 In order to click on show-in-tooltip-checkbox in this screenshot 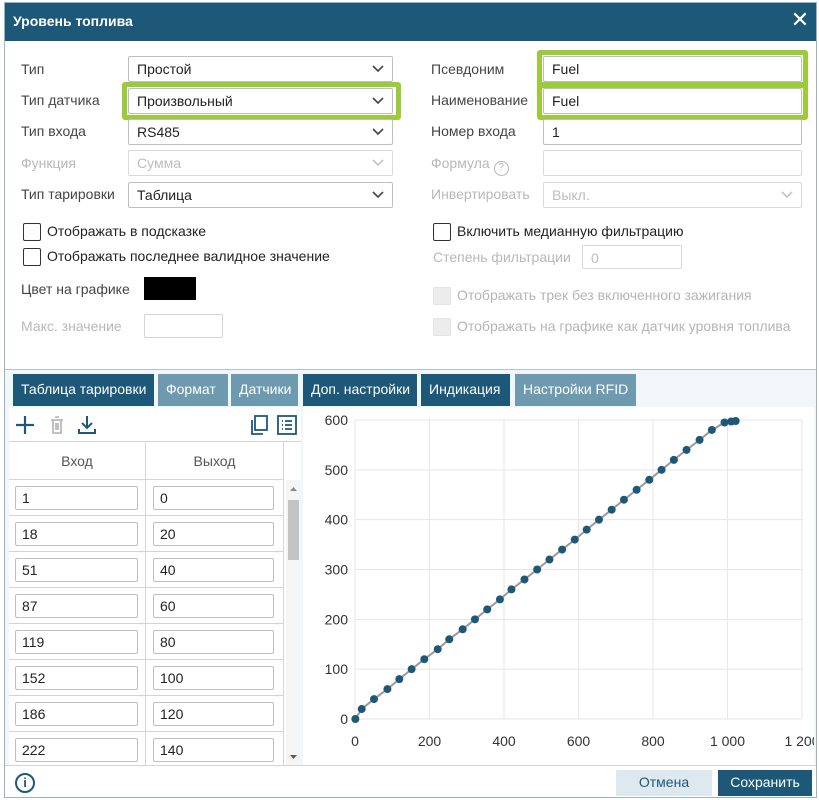, I will do `click(32, 232)`.